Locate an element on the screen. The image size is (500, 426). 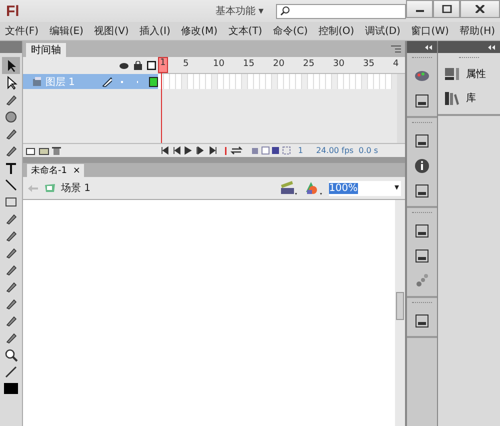
shapes-icon is located at coordinates (314, 188).